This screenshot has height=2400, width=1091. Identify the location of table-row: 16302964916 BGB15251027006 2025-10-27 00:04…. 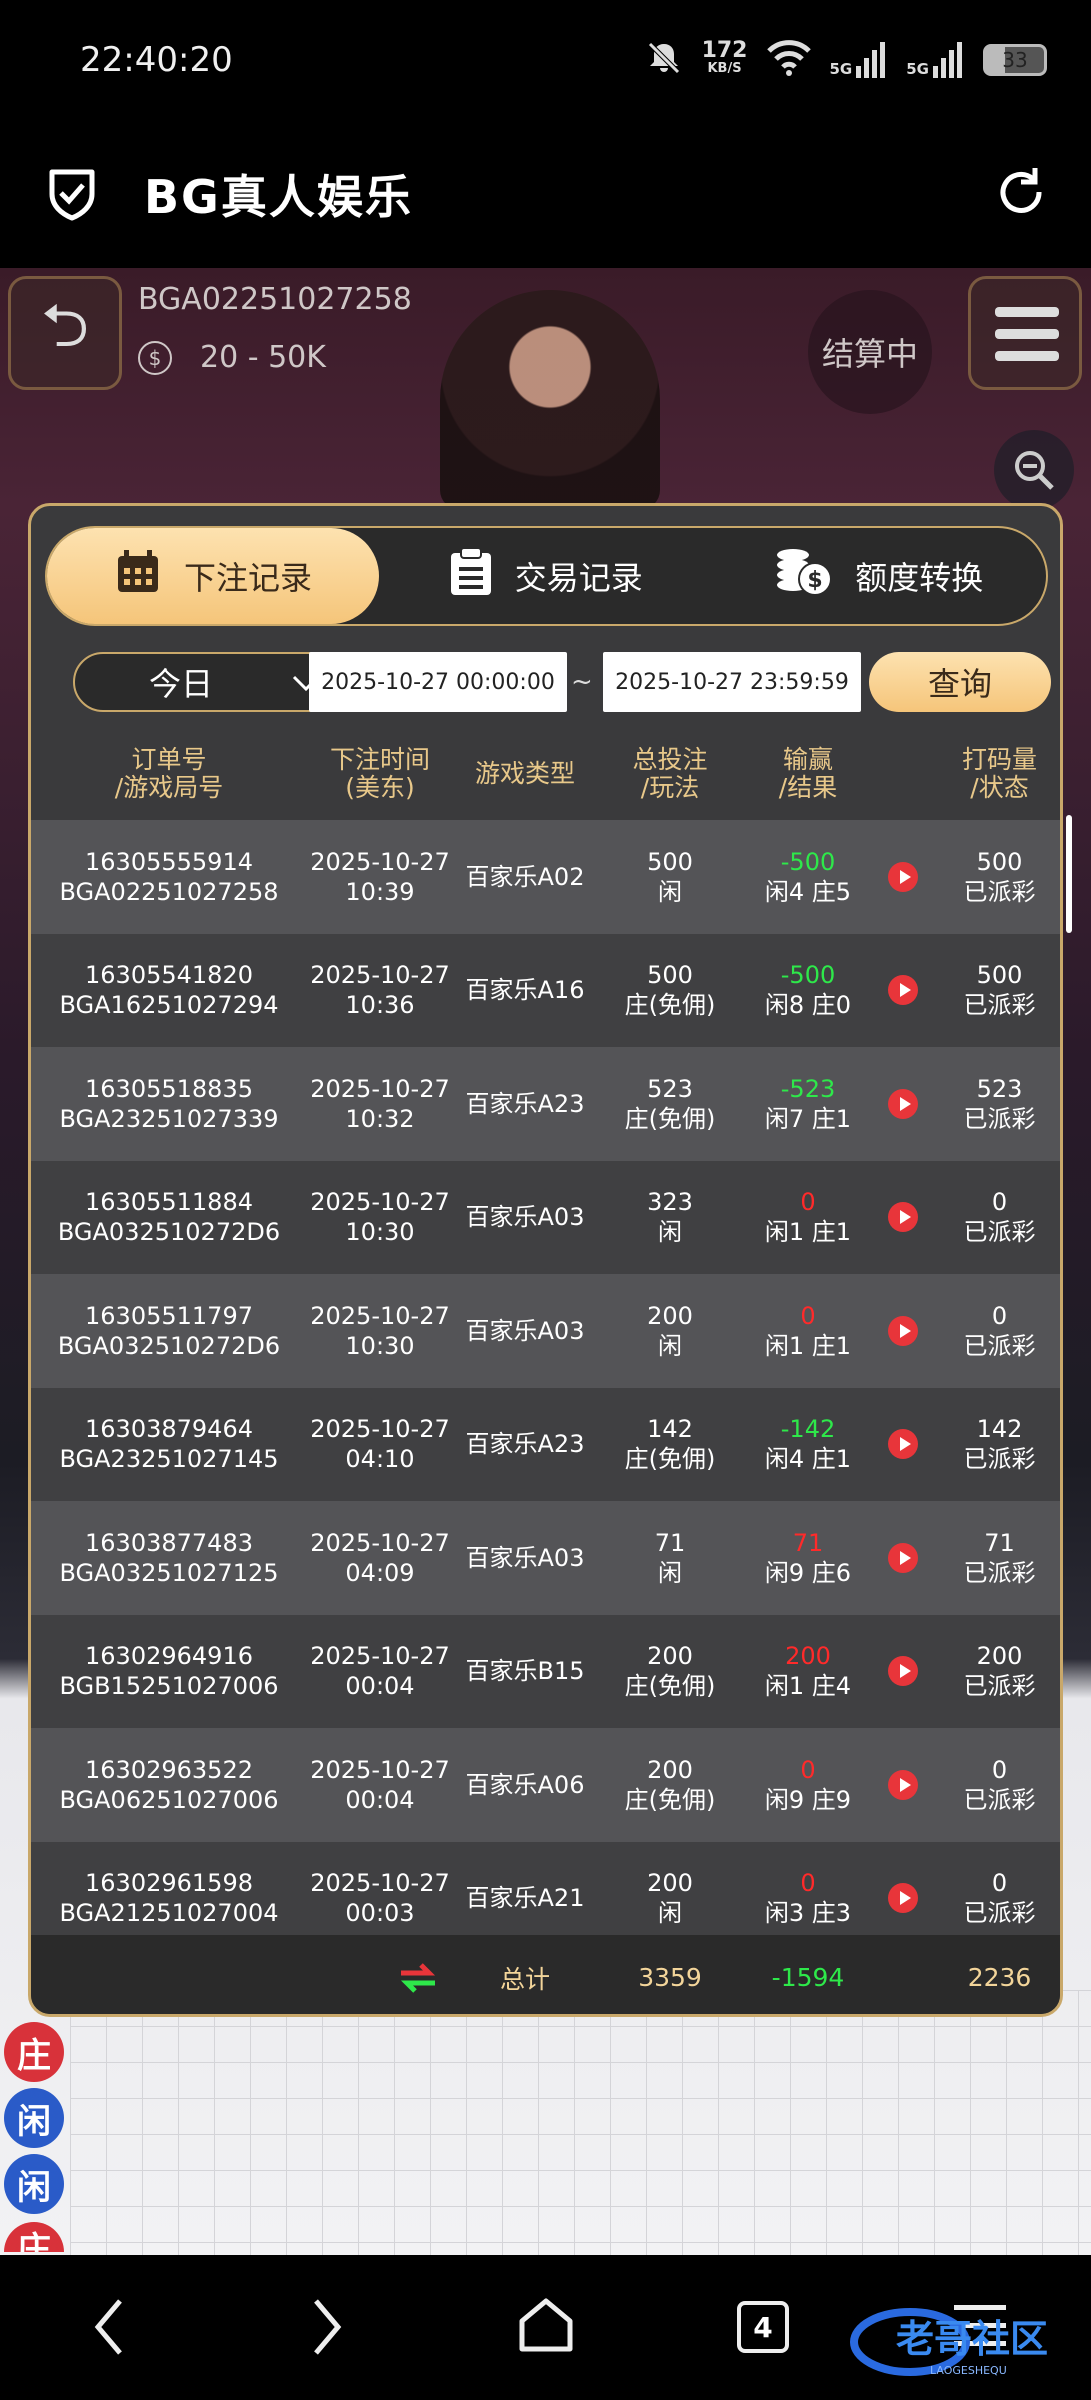
(545, 1671).